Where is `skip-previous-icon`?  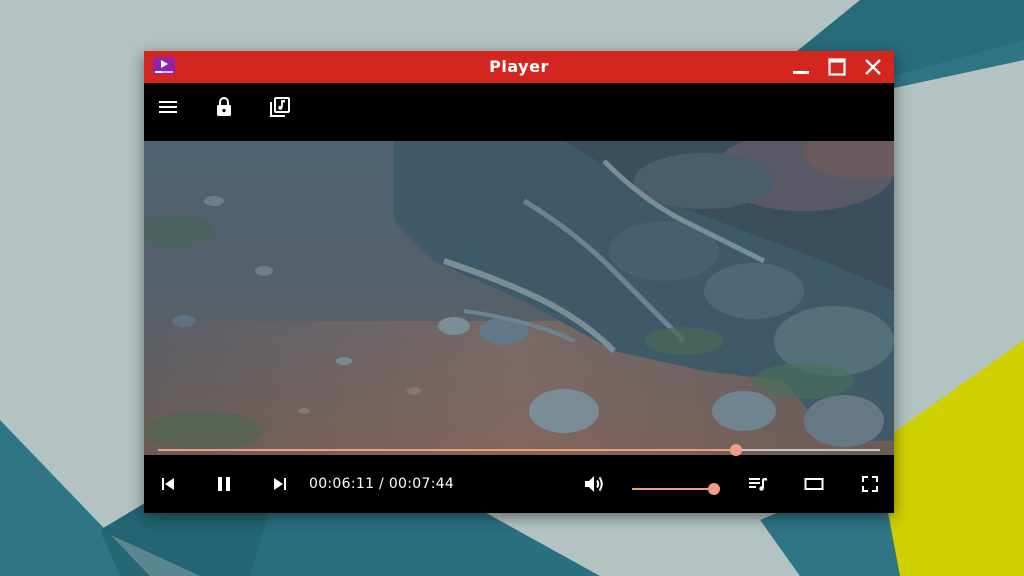
skip-previous-icon is located at coordinates (168, 484).